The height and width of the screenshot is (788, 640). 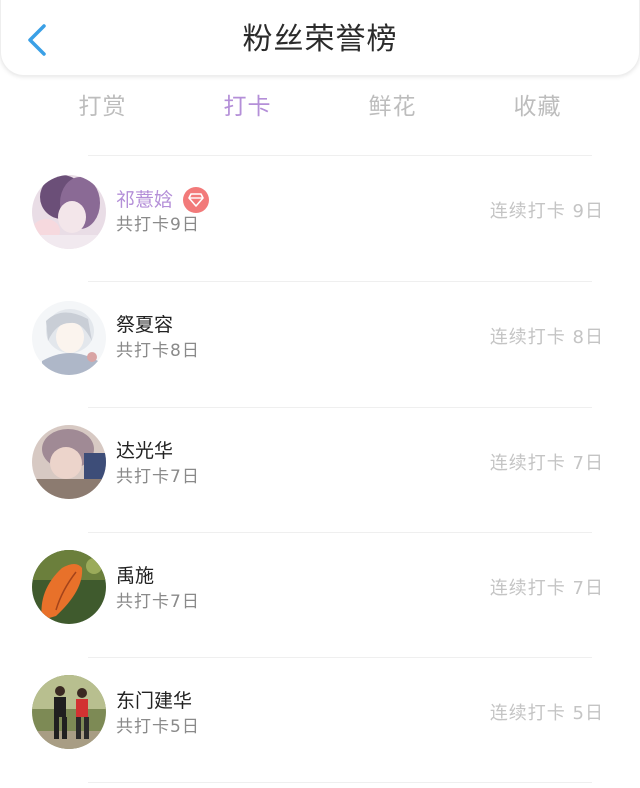 I want to click on tab-flowers: 鲜花, so click(x=392, y=107).